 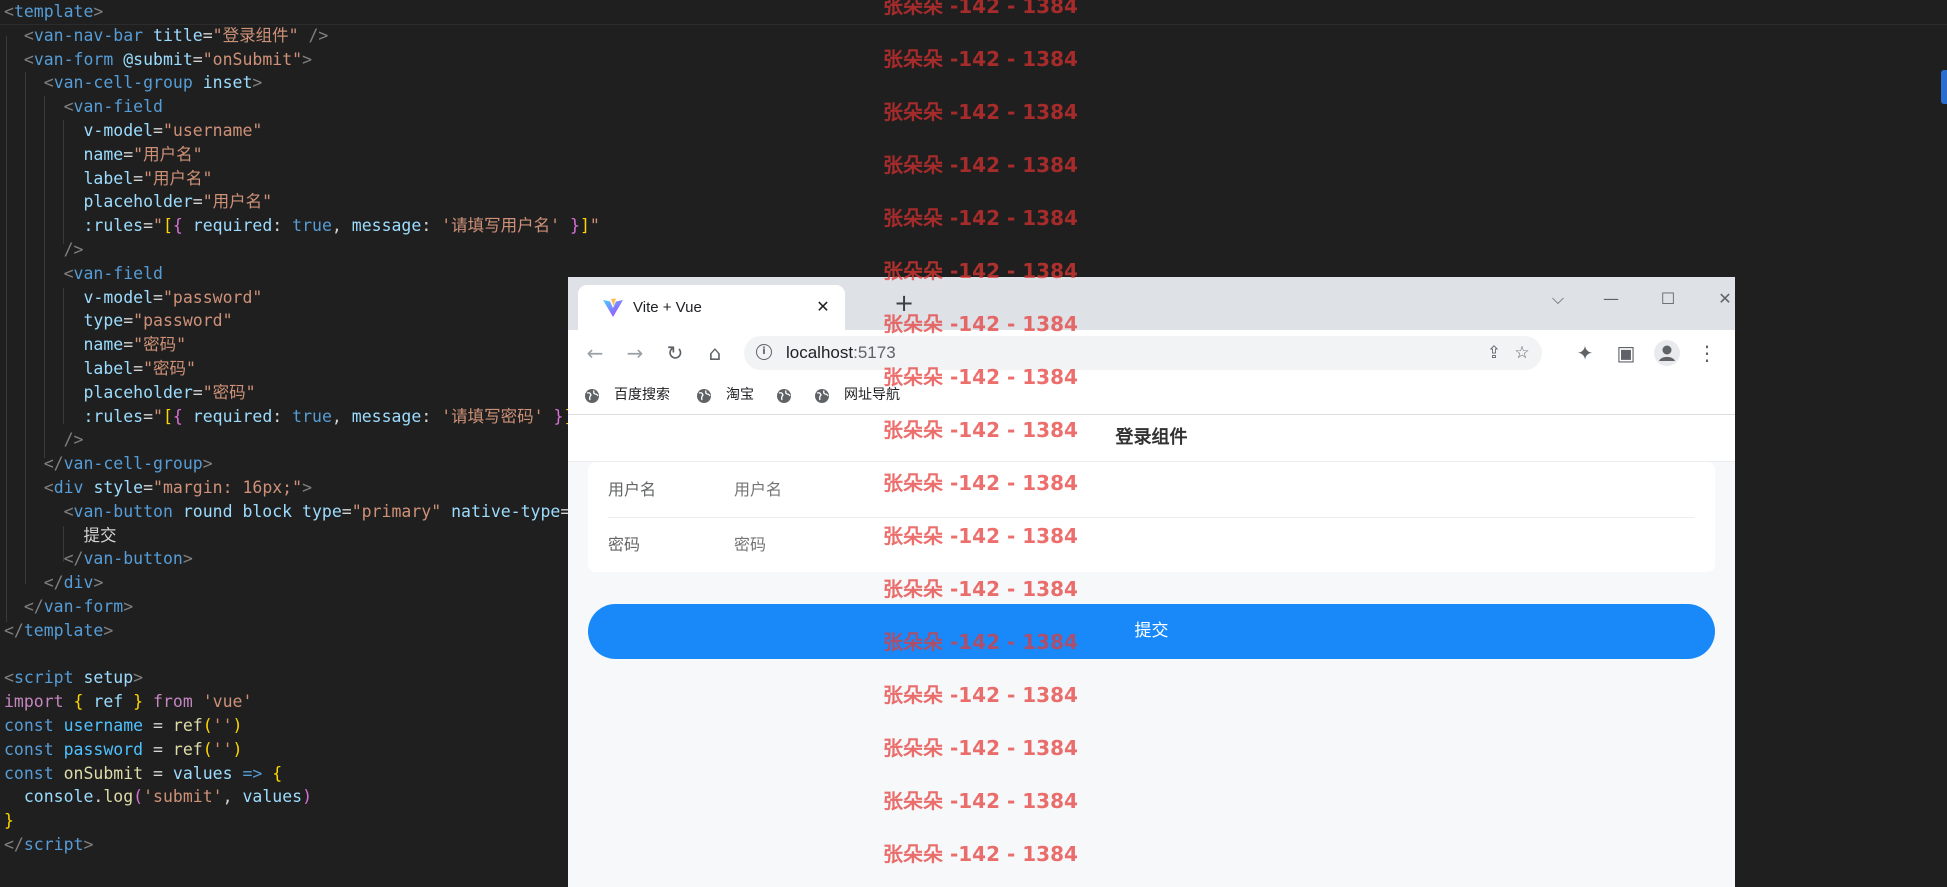 What do you see at coordinates (173, 130) in the screenshot?
I see `code-line: v-model="username"` at bounding box center [173, 130].